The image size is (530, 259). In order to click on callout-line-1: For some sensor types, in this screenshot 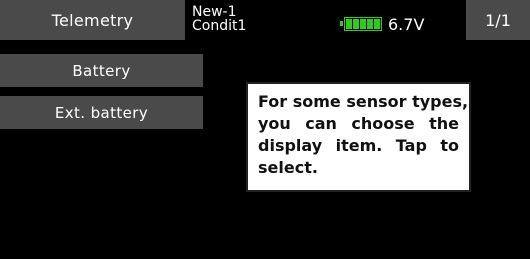, I will do `click(363, 101)`.